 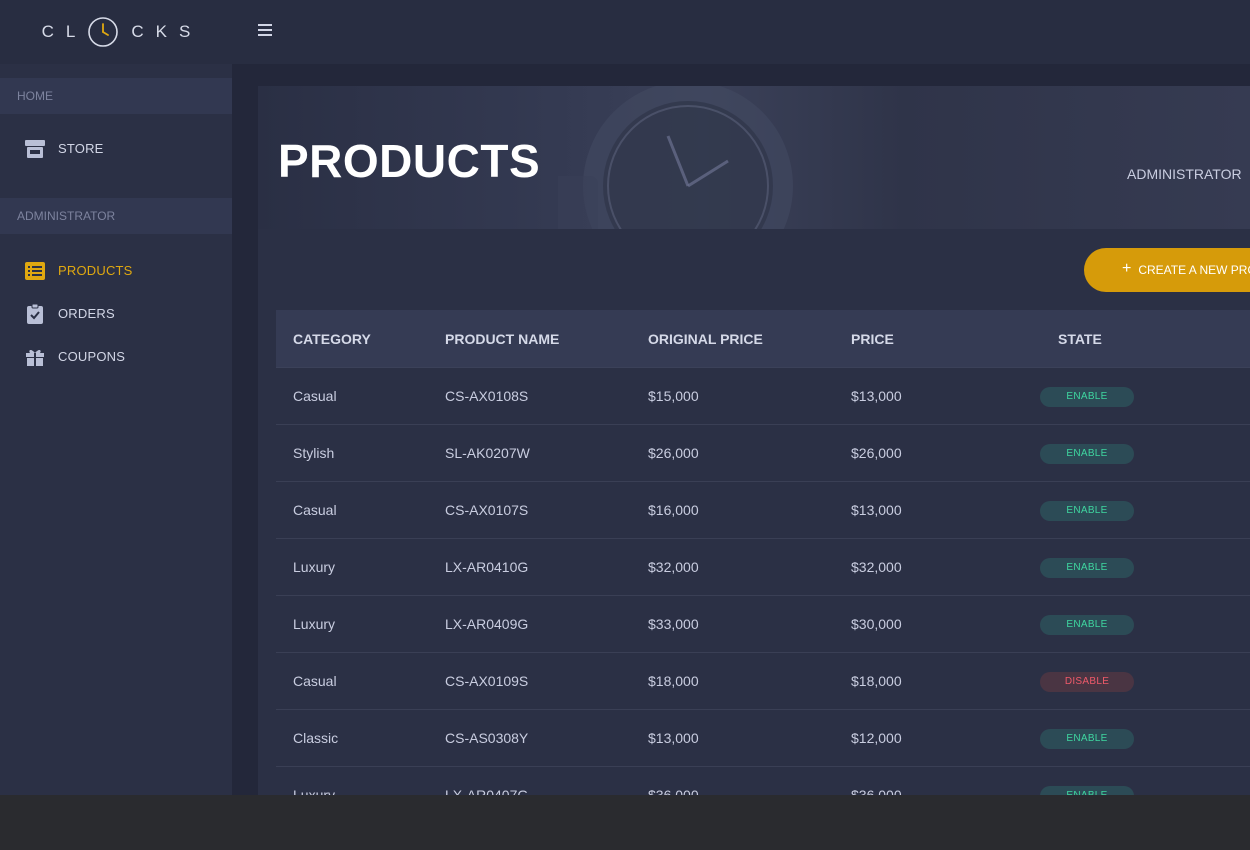 What do you see at coordinates (1184, 174) in the screenshot?
I see `user-role-label: ADMINISTRATOR` at bounding box center [1184, 174].